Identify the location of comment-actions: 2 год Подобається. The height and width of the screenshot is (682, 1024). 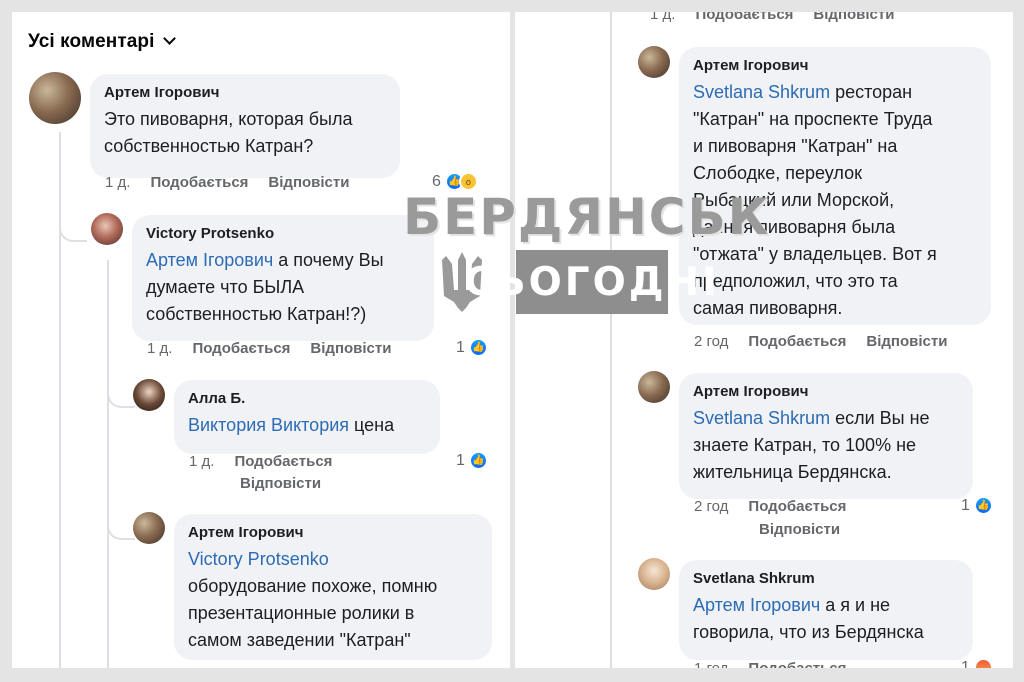
(780, 506).